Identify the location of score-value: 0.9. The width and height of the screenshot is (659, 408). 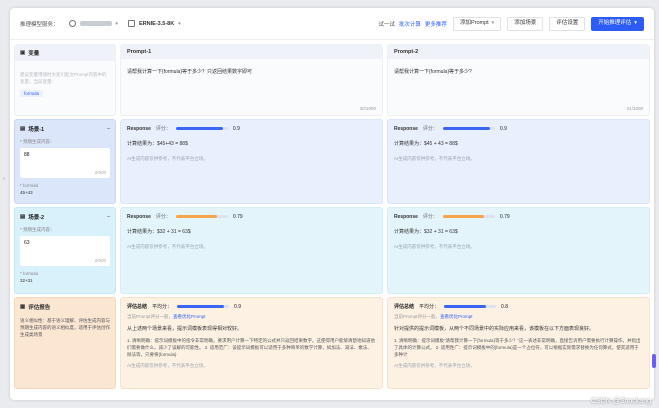
(236, 128).